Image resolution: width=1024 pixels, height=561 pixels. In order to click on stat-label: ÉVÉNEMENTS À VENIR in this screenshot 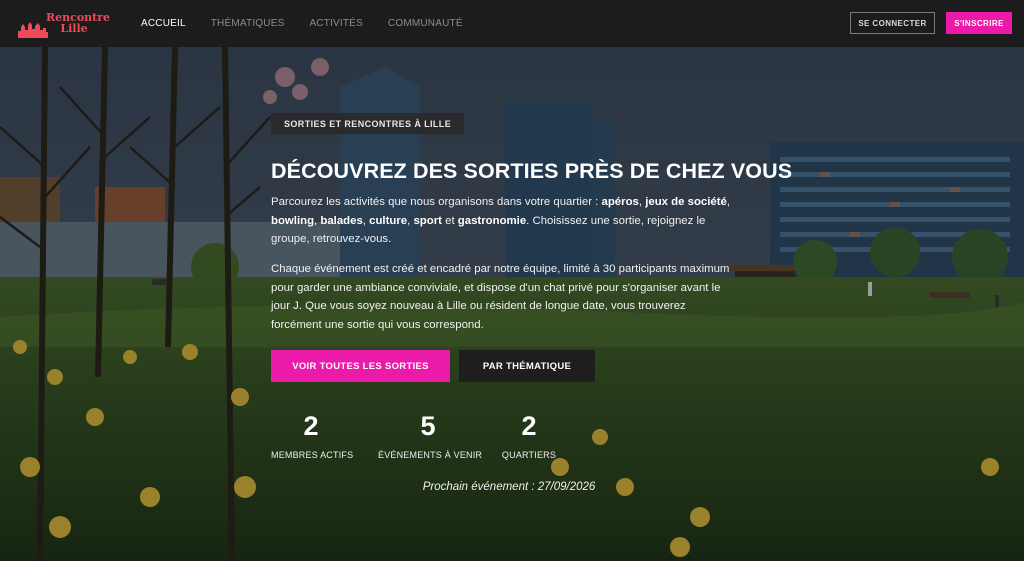, I will do `click(430, 455)`.